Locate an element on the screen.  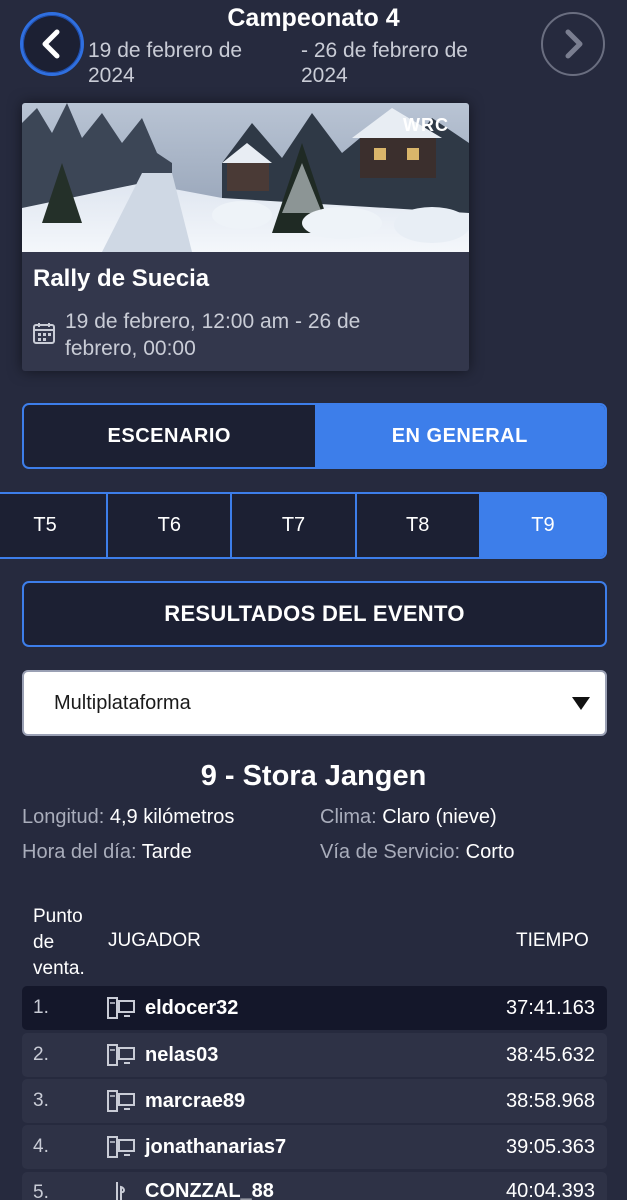
row-time: 39:05.363 is located at coordinates (550, 1146).